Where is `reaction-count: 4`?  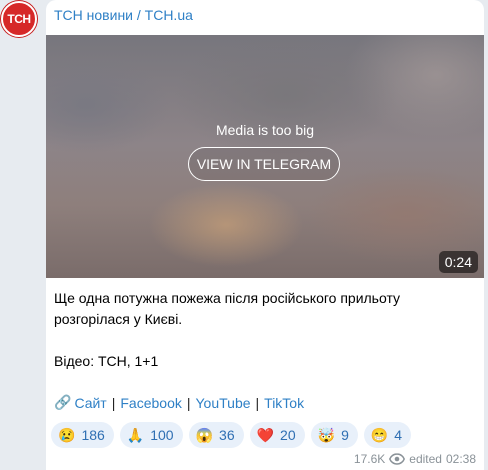 reaction-count: 4 is located at coordinates (398, 435).